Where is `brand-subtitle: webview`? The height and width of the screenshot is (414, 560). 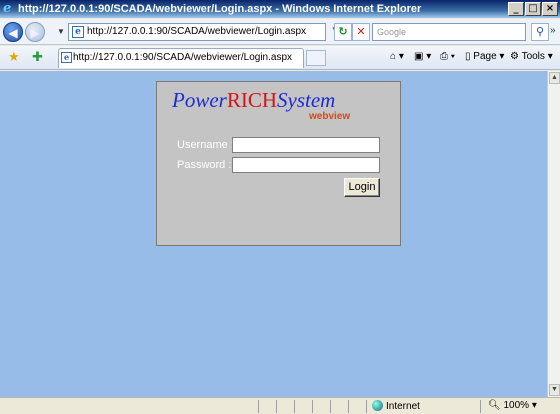 brand-subtitle: webview is located at coordinates (330, 116).